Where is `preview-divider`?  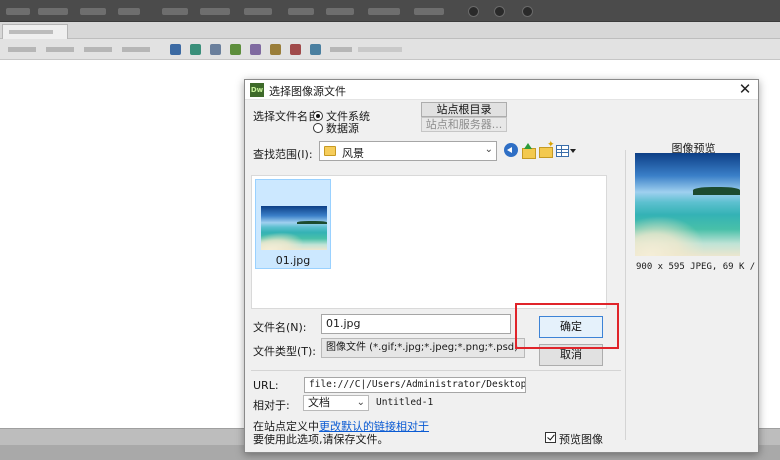 preview-divider is located at coordinates (625, 295).